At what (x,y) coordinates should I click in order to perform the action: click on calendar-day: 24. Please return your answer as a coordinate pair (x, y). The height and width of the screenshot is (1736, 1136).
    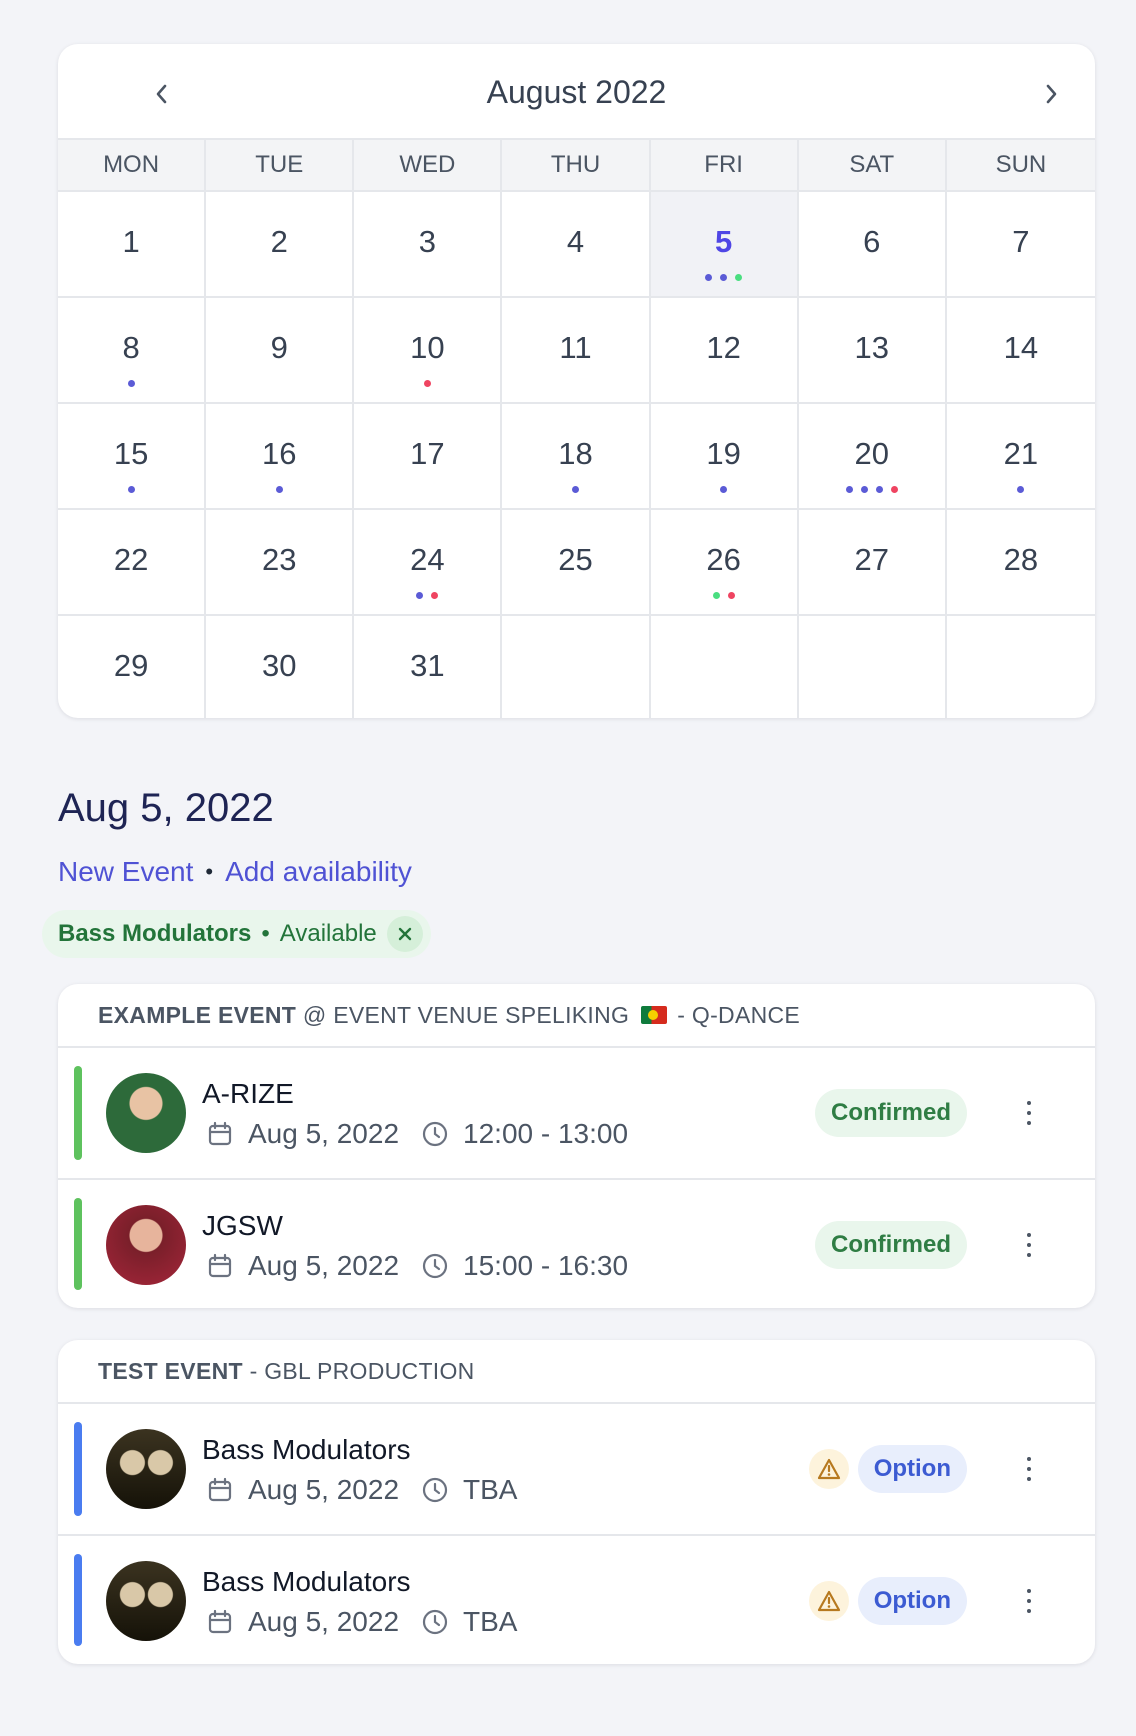
    Looking at the image, I should click on (428, 561).